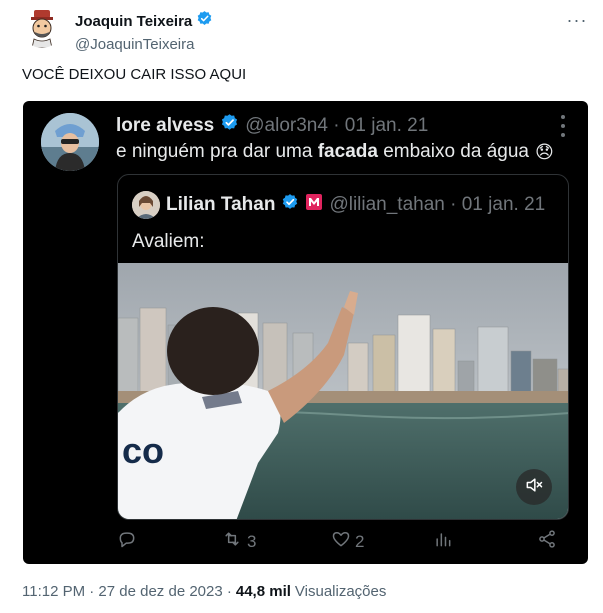  I want to click on reply-action, so click(127, 541).